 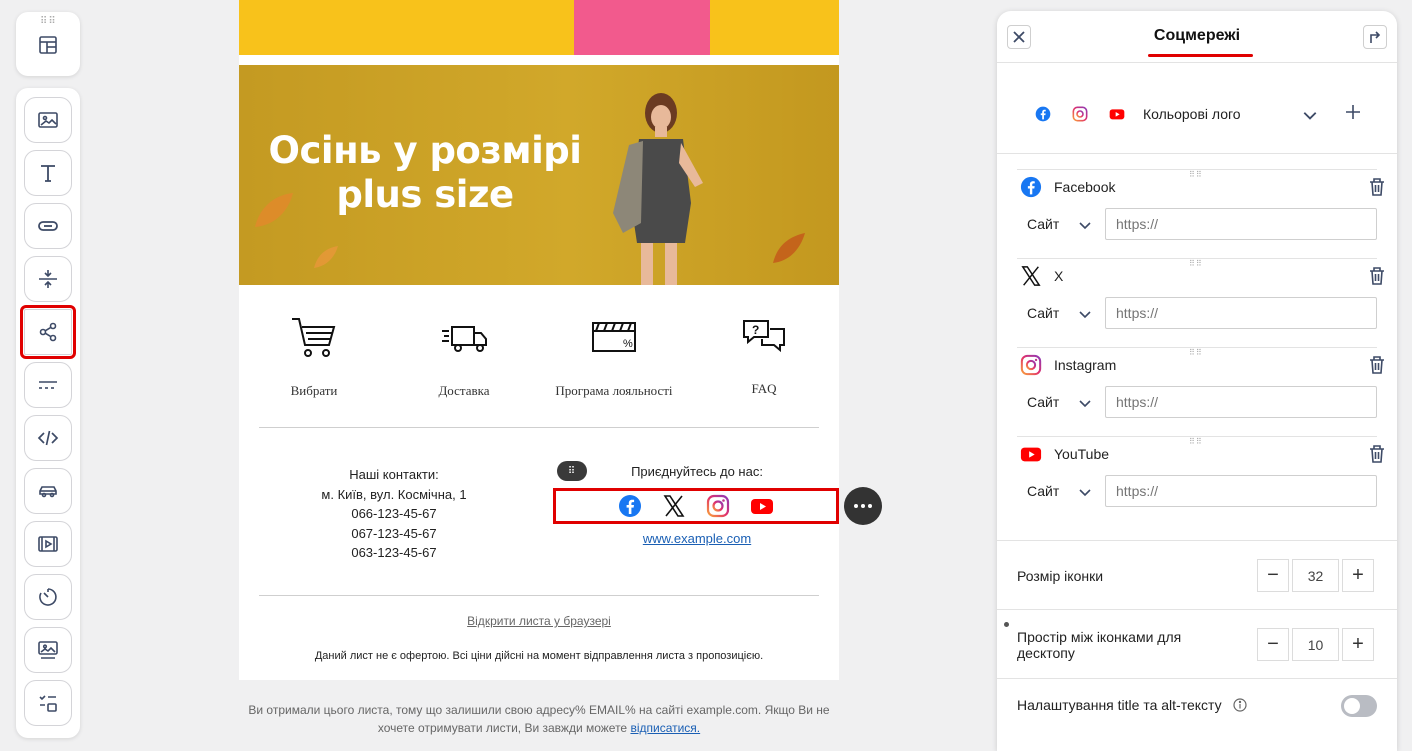 I want to click on feature-label: FAQ, so click(x=764, y=388).